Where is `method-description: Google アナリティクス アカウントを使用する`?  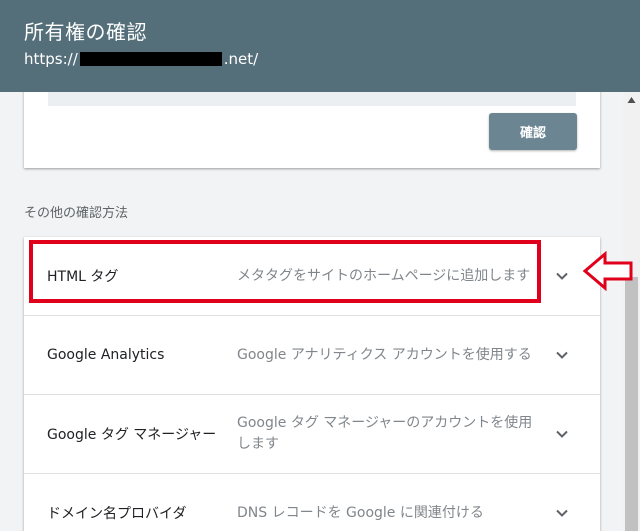
method-description: Google アナリティクス アカウントを使用する is located at coordinates (384, 354).